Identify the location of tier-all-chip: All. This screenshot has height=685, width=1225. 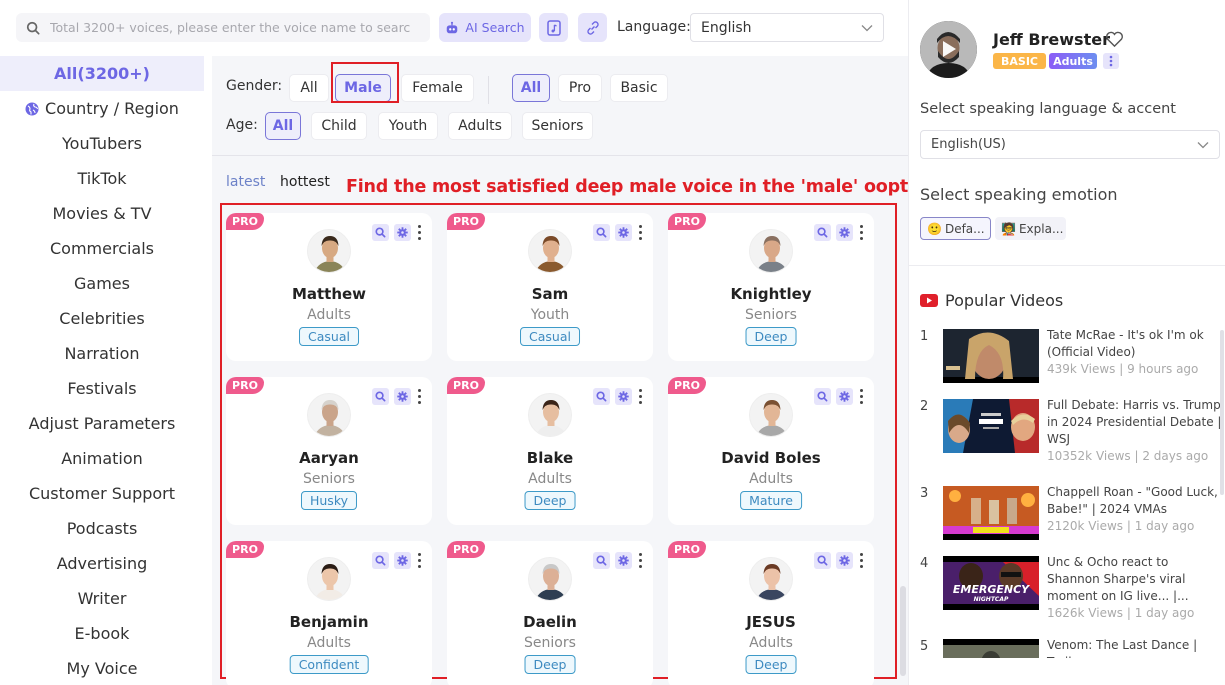
(531, 88).